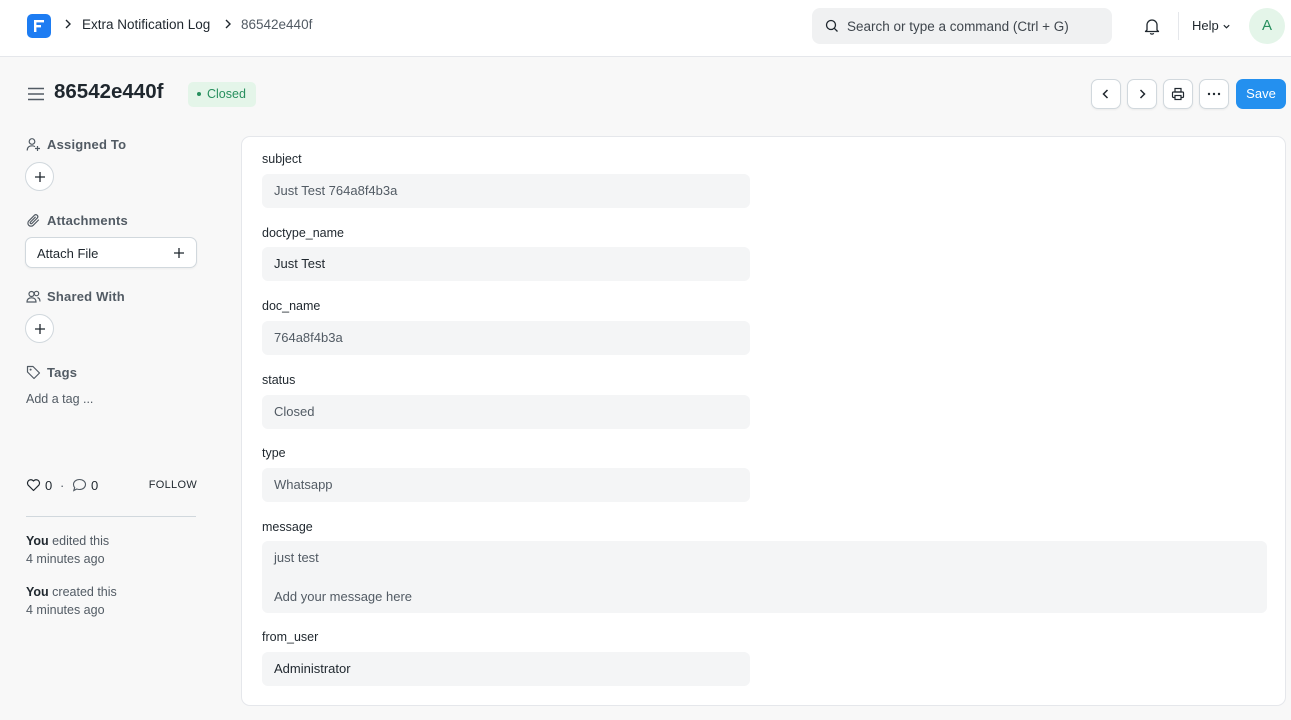 The image size is (1291, 720). What do you see at coordinates (62, 372) in the screenshot?
I see `tags-label: Tags` at bounding box center [62, 372].